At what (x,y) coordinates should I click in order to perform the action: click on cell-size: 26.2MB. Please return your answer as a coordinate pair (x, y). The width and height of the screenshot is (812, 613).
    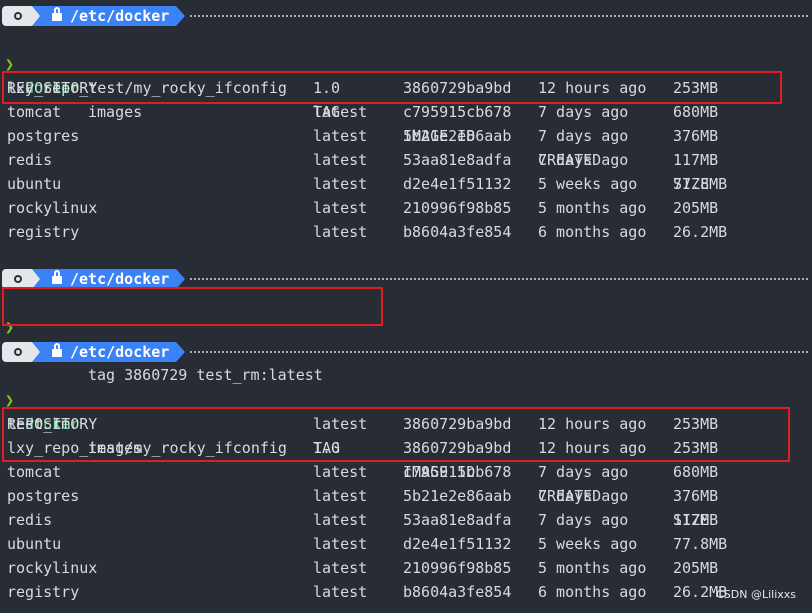
    Looking at the image, I should click on (700, 232).